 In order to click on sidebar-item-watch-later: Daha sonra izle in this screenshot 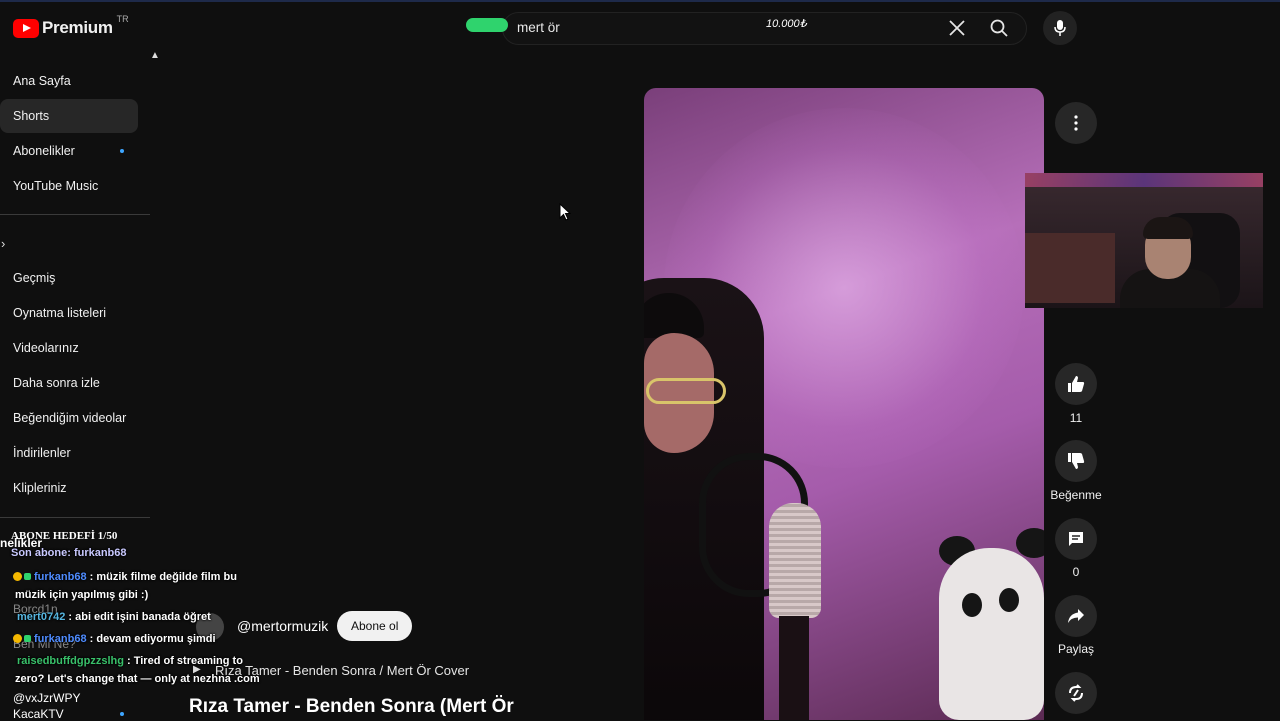, I will do `click(69, 383)`.